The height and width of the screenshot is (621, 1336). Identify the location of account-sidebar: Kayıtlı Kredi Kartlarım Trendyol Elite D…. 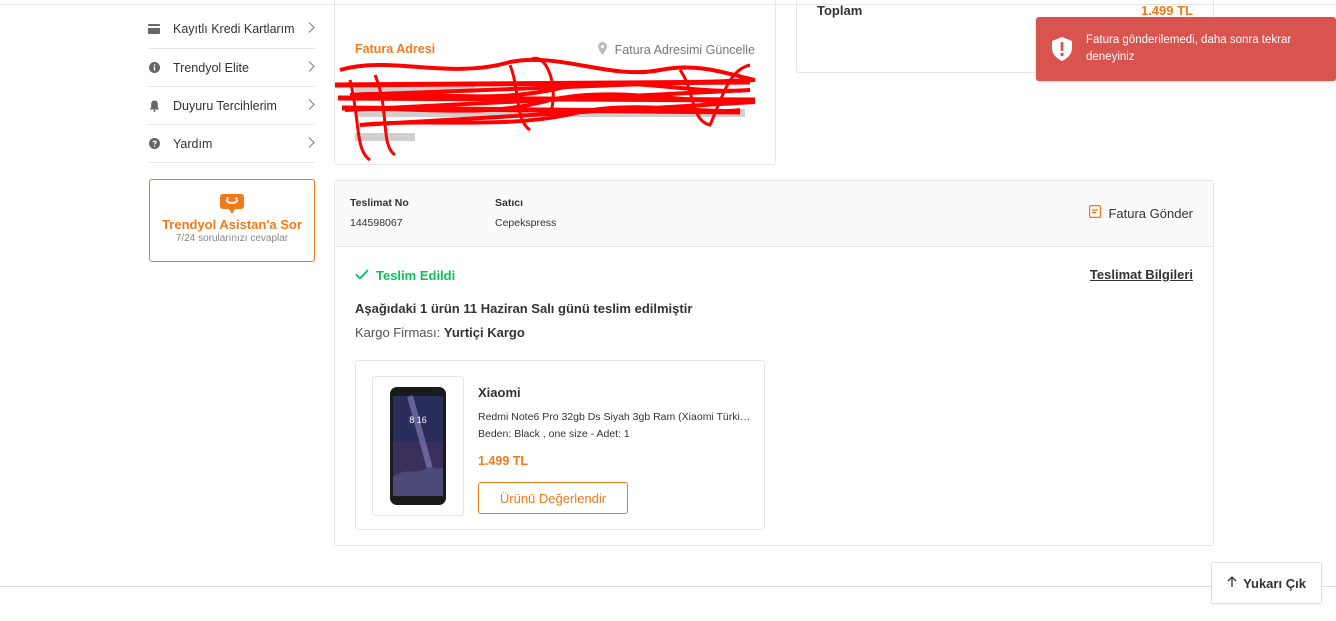
(231, 86).